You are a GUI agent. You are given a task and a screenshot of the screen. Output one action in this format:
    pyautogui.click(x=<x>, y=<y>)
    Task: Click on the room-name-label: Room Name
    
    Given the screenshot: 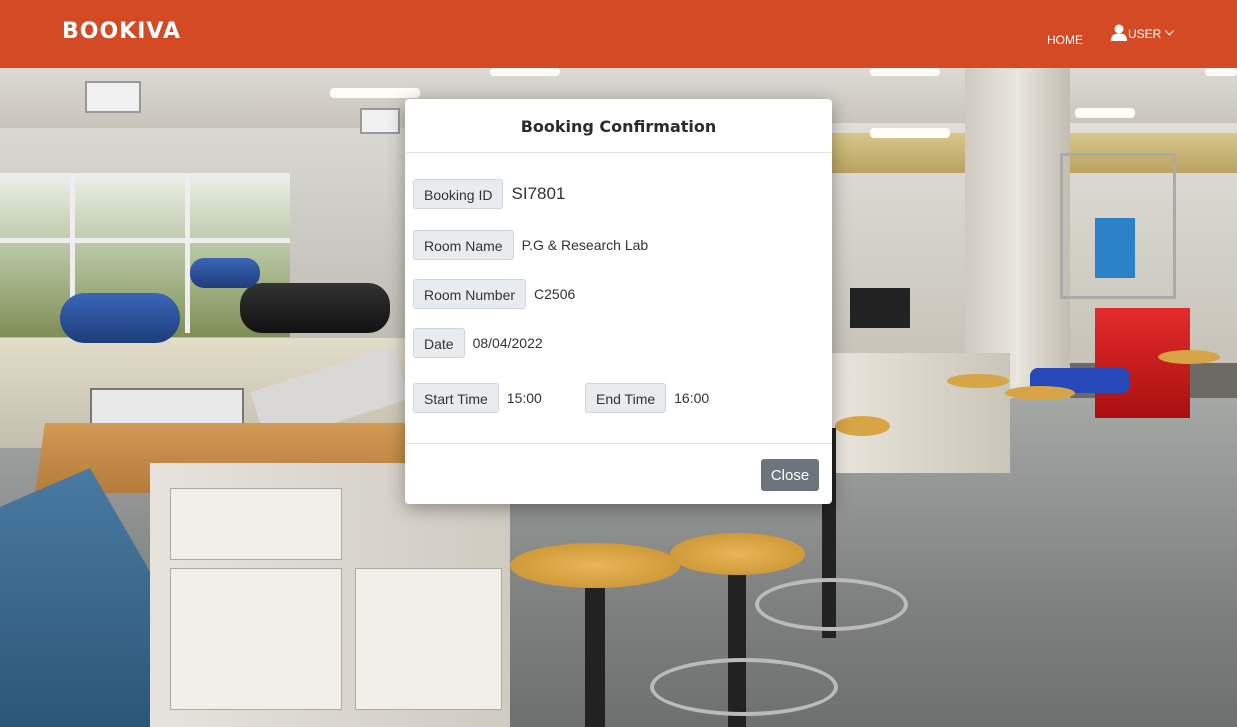 What is the action you would take?
    pyautogui.click(x=463, y=245)
    